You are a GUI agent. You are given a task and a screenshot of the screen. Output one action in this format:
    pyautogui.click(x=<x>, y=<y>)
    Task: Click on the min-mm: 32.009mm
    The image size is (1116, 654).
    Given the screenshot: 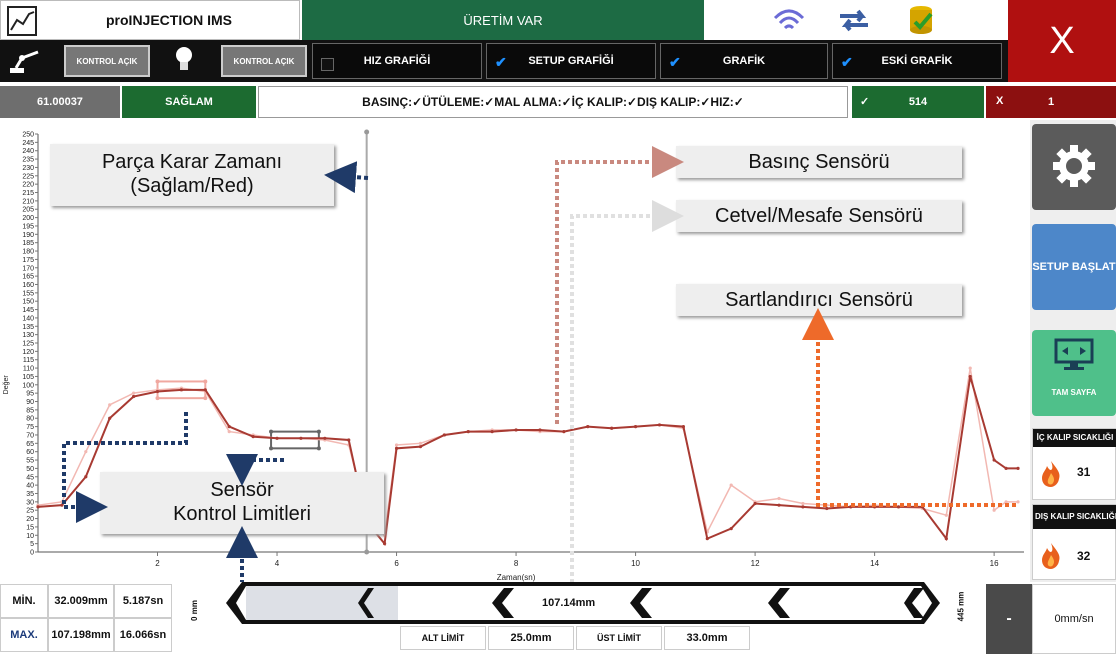 What is the action you would take?
    pyautogui.click(x=81, y=601)
    